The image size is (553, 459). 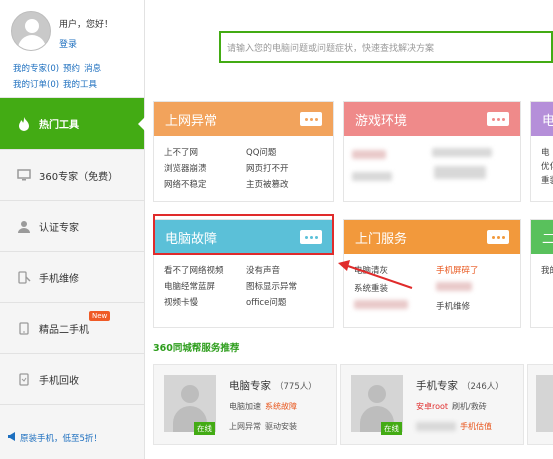 I want to click on card-title: 游戏环境, so click(x=381, y=121).